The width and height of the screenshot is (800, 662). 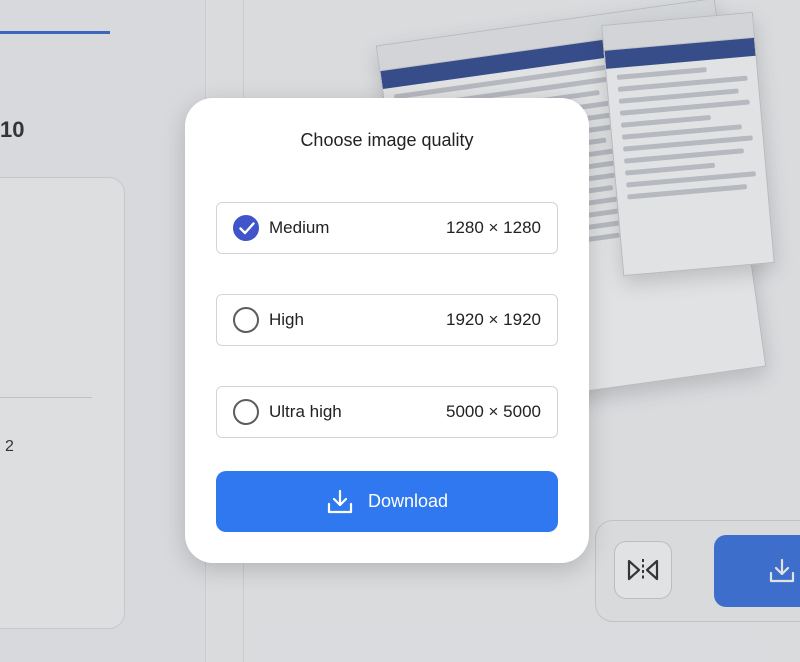 I want to click on dialog-title: Choose image quality, so click(x=387, y=140).